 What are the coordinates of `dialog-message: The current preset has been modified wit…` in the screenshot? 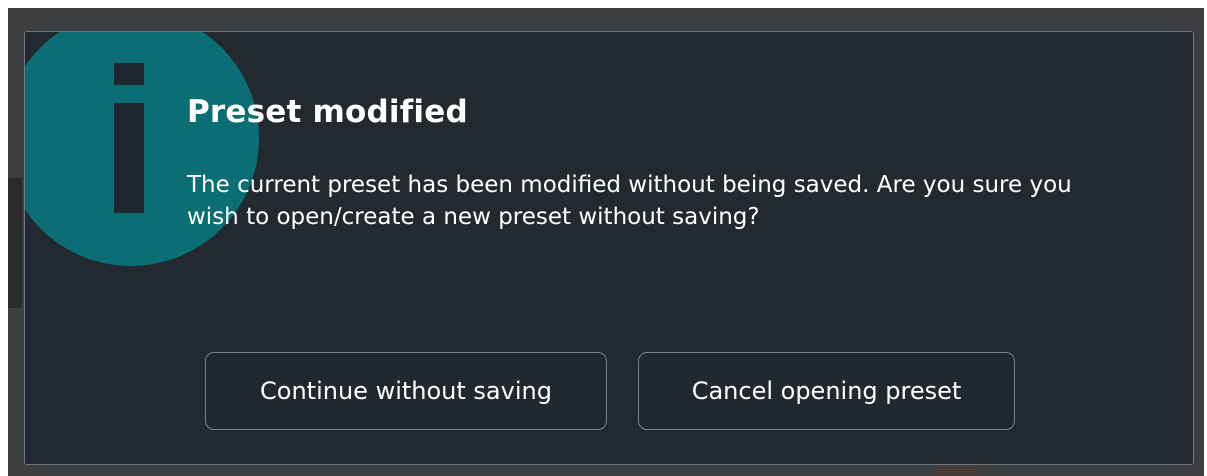 It's located at (629, 201).